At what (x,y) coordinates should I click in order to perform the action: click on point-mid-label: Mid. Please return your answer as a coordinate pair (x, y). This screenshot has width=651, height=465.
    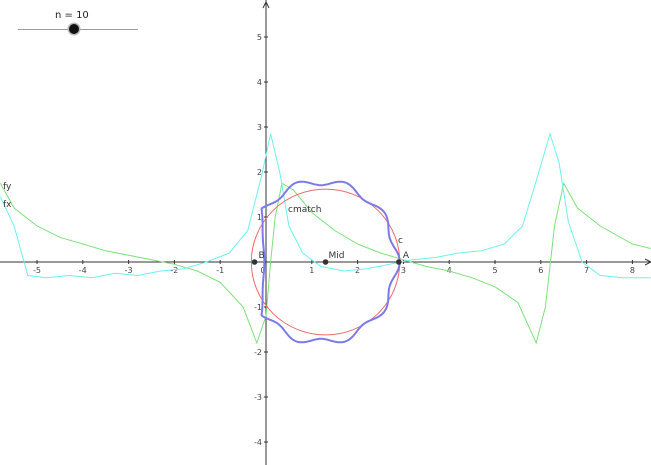
    Looking at the image, I should click on (337, 256).